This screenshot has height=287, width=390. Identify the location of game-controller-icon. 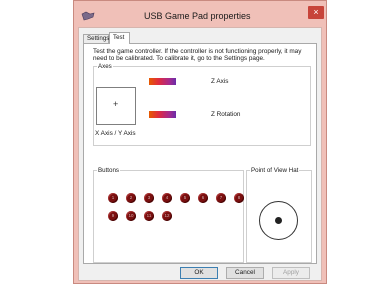
(88, 16).